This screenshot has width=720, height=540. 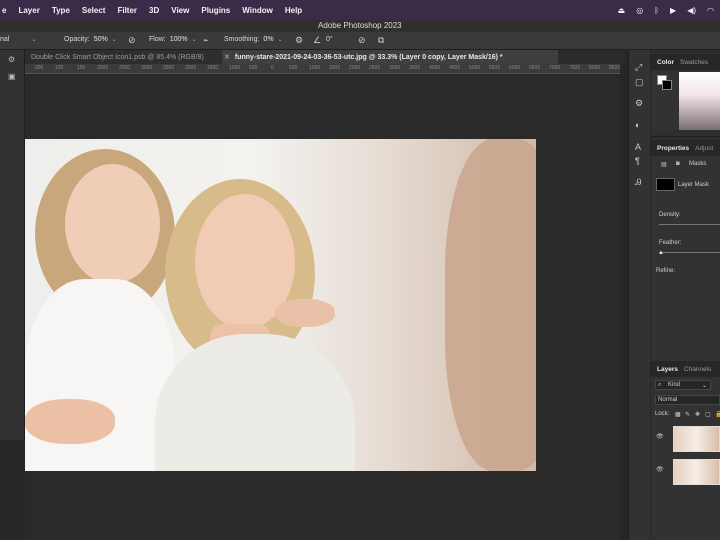 I want to click on mode-dropdown: nal ⌄, so click(x=18, y=39).